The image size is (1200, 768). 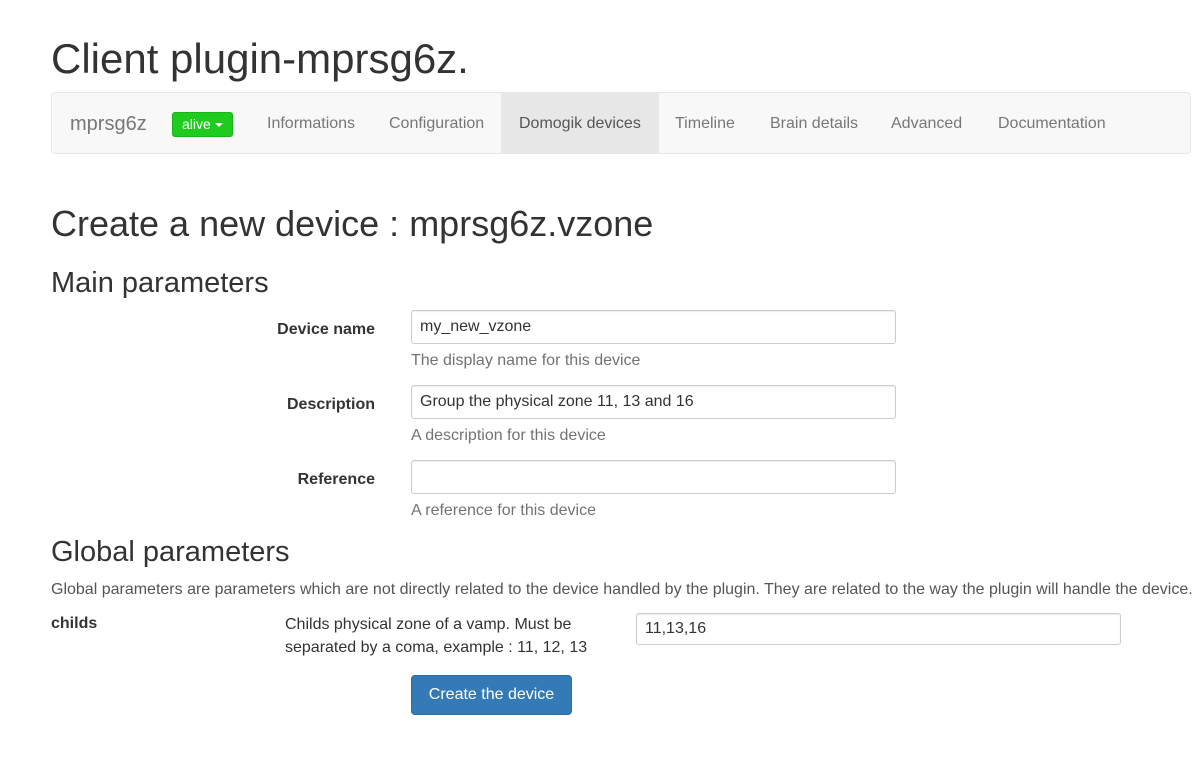 I want to click on create-device-button: Create the device, so click(x=491, y=695).